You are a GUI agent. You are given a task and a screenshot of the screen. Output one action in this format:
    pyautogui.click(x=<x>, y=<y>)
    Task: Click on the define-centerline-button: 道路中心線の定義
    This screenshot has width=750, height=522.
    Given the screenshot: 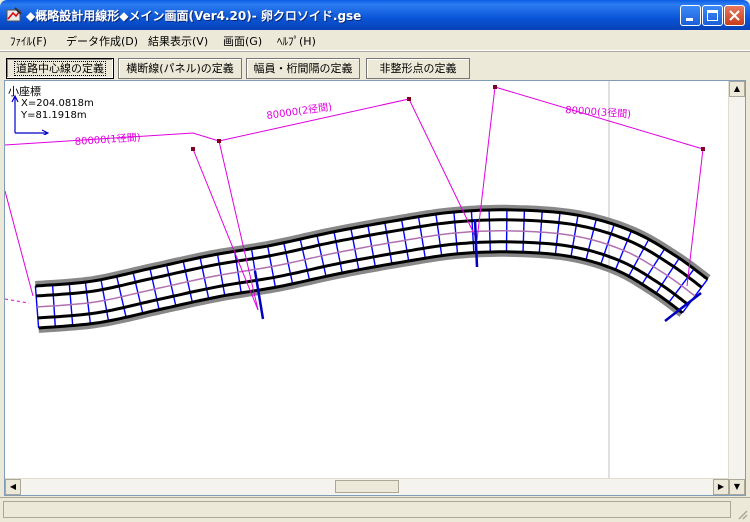 What is the action you would take?
    pyautogui.click(x=60, y=68)
    